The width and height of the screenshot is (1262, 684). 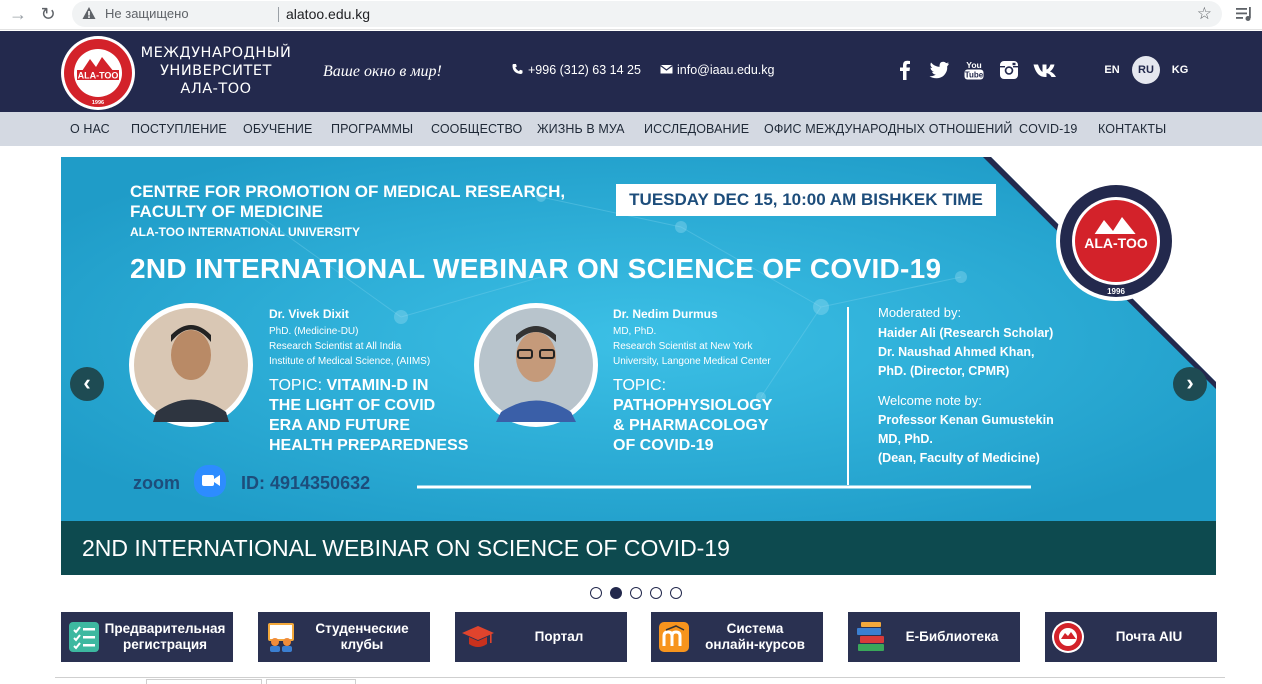 I want to click on svg-text: Tube, so click(x=974, y=75).